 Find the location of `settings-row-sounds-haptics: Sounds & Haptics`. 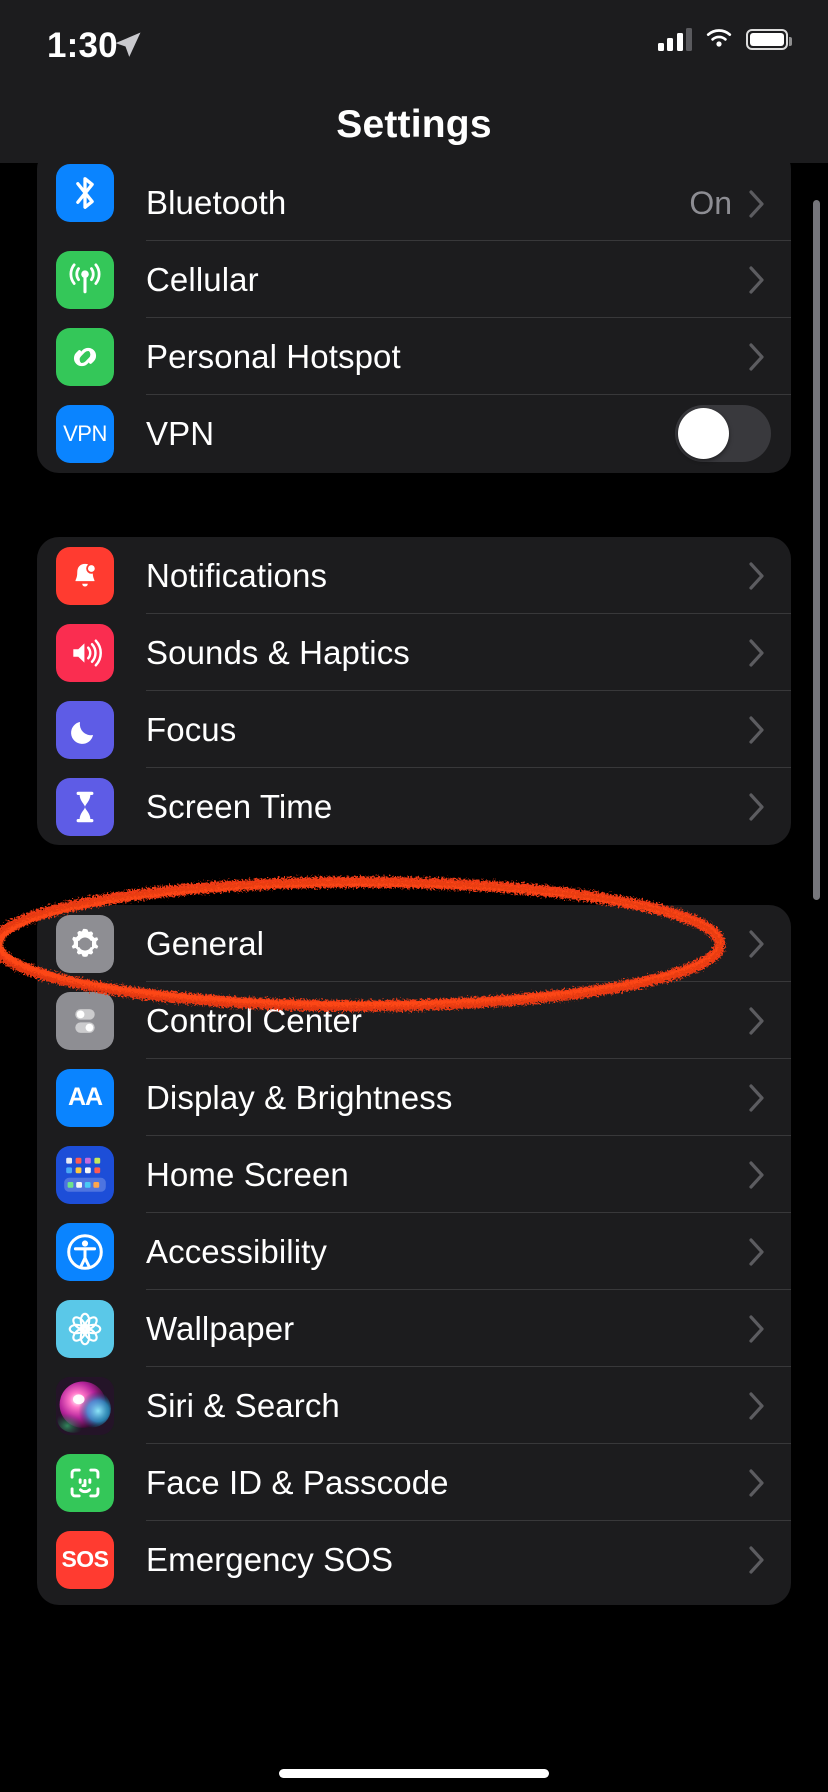

settings-row-sounds-haptics: Sounds & Haptics is located at coordinates (414, 652).